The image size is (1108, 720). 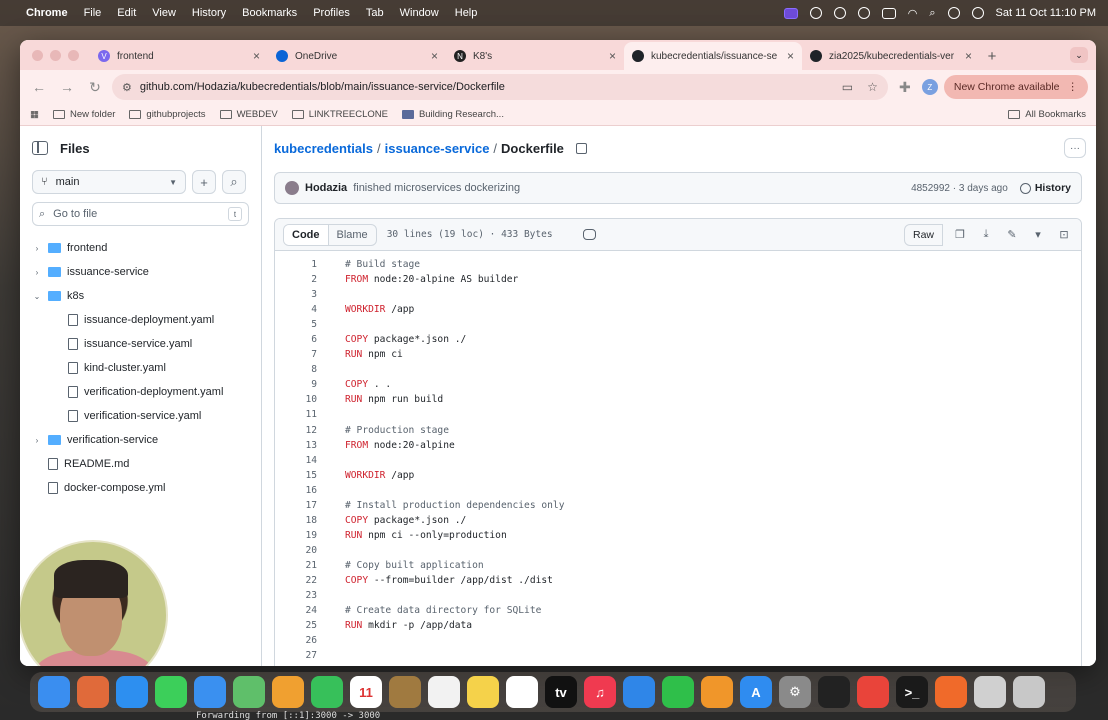 What do you see at coordinates (296, 264) in the screenshot?
I see `line-number: 1` at bounding box center [296, 264].